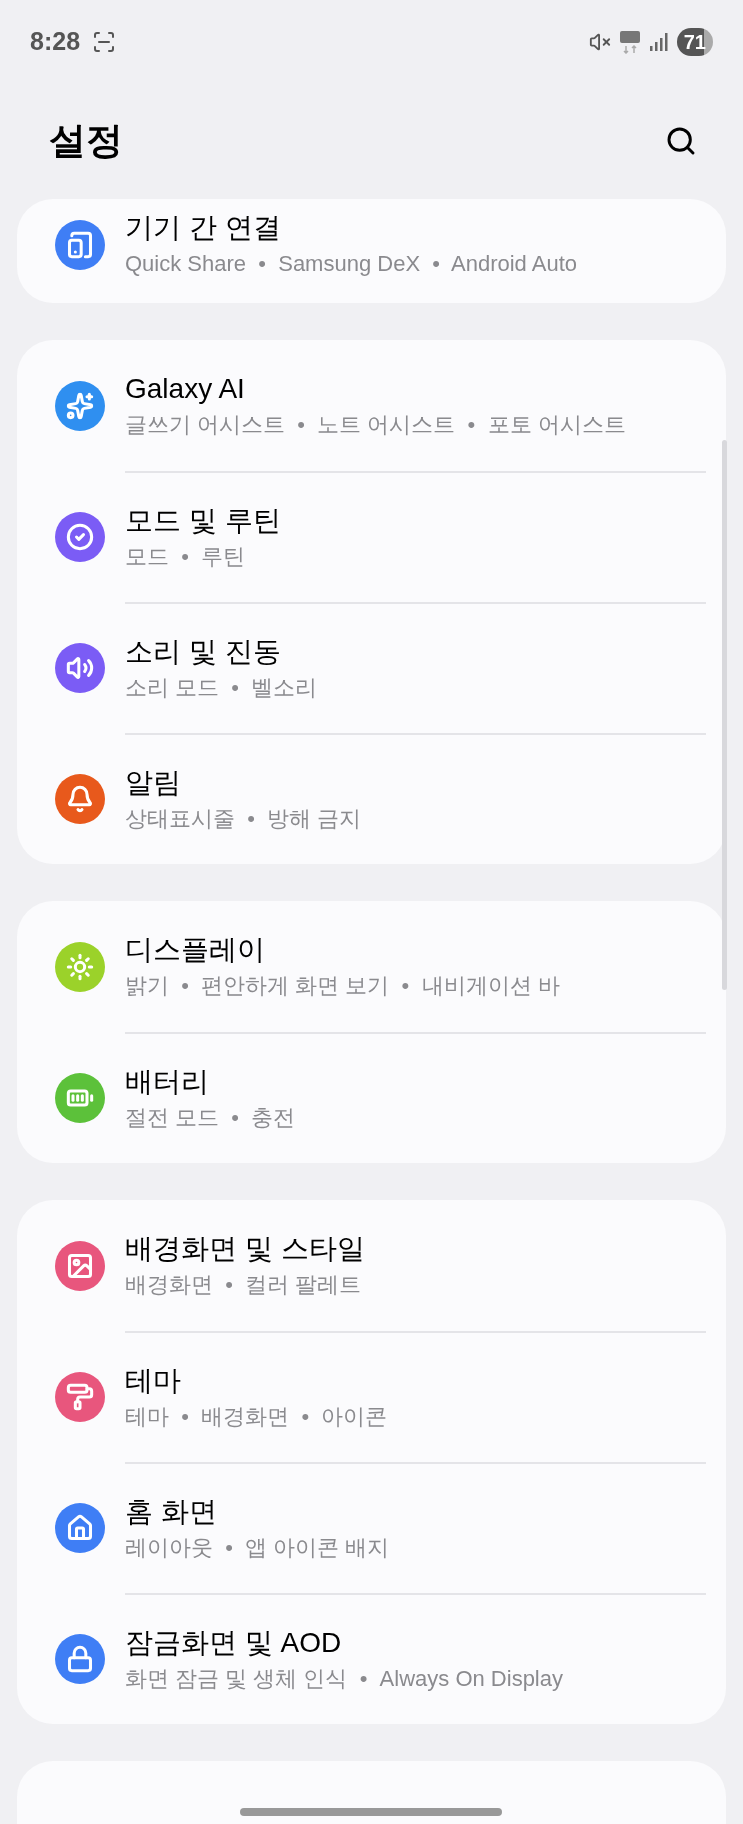  I want to click on network-icon, so click(629, 42).